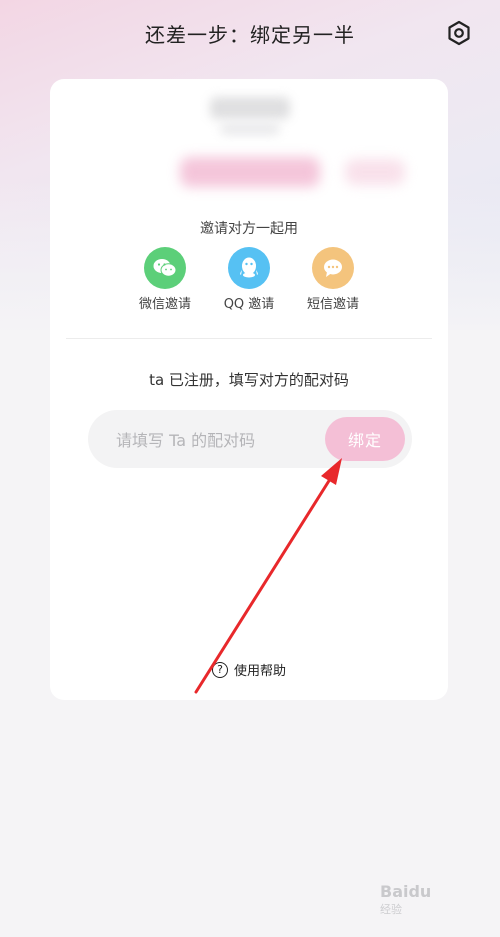 This screenshot has height=937, width=500. Describe the element at coordinates (259, 671) in the screenshot. I see `help-label: 使用帮助` at that location.